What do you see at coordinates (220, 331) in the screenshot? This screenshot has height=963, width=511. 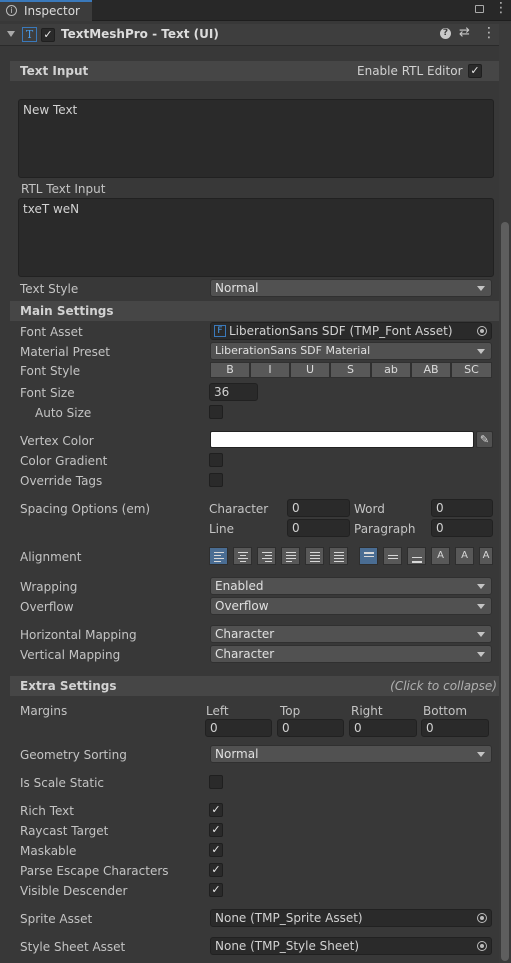 I see `font-asset-icon: F` at bounding box center [220, 331].